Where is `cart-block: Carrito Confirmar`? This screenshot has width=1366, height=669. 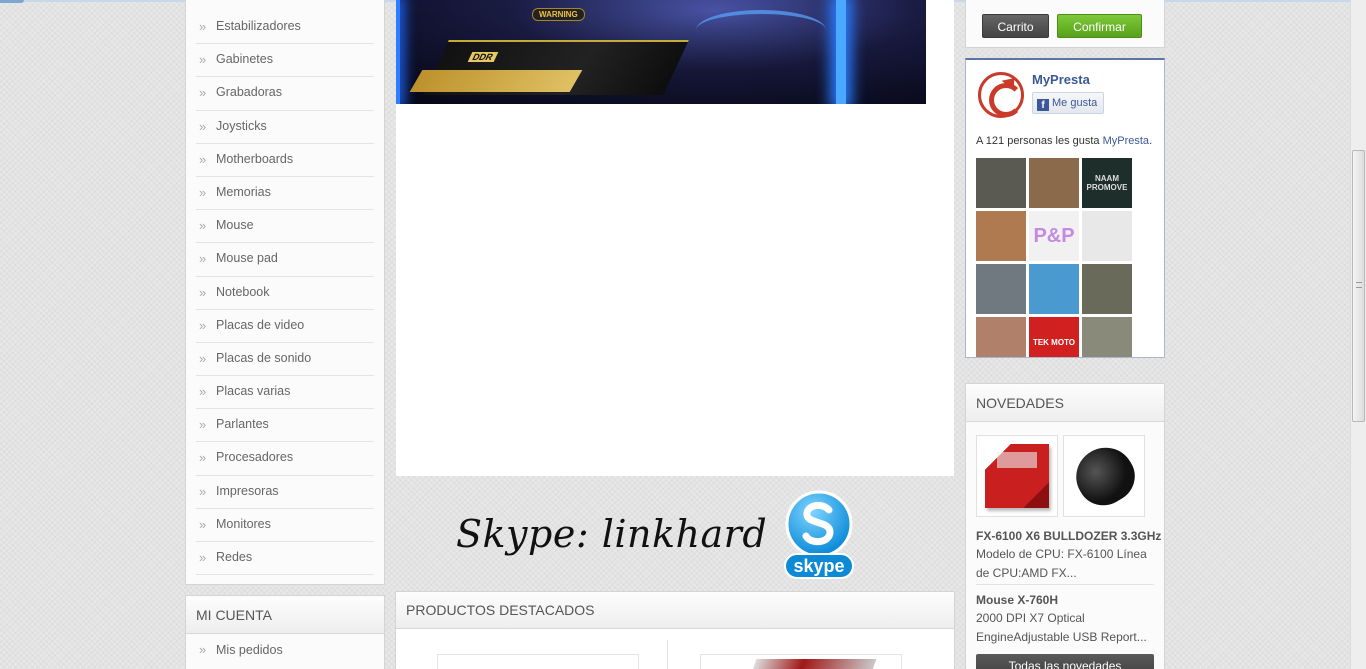
cart-block: Carrito Confirmar is located at coordinates (1065, 24).